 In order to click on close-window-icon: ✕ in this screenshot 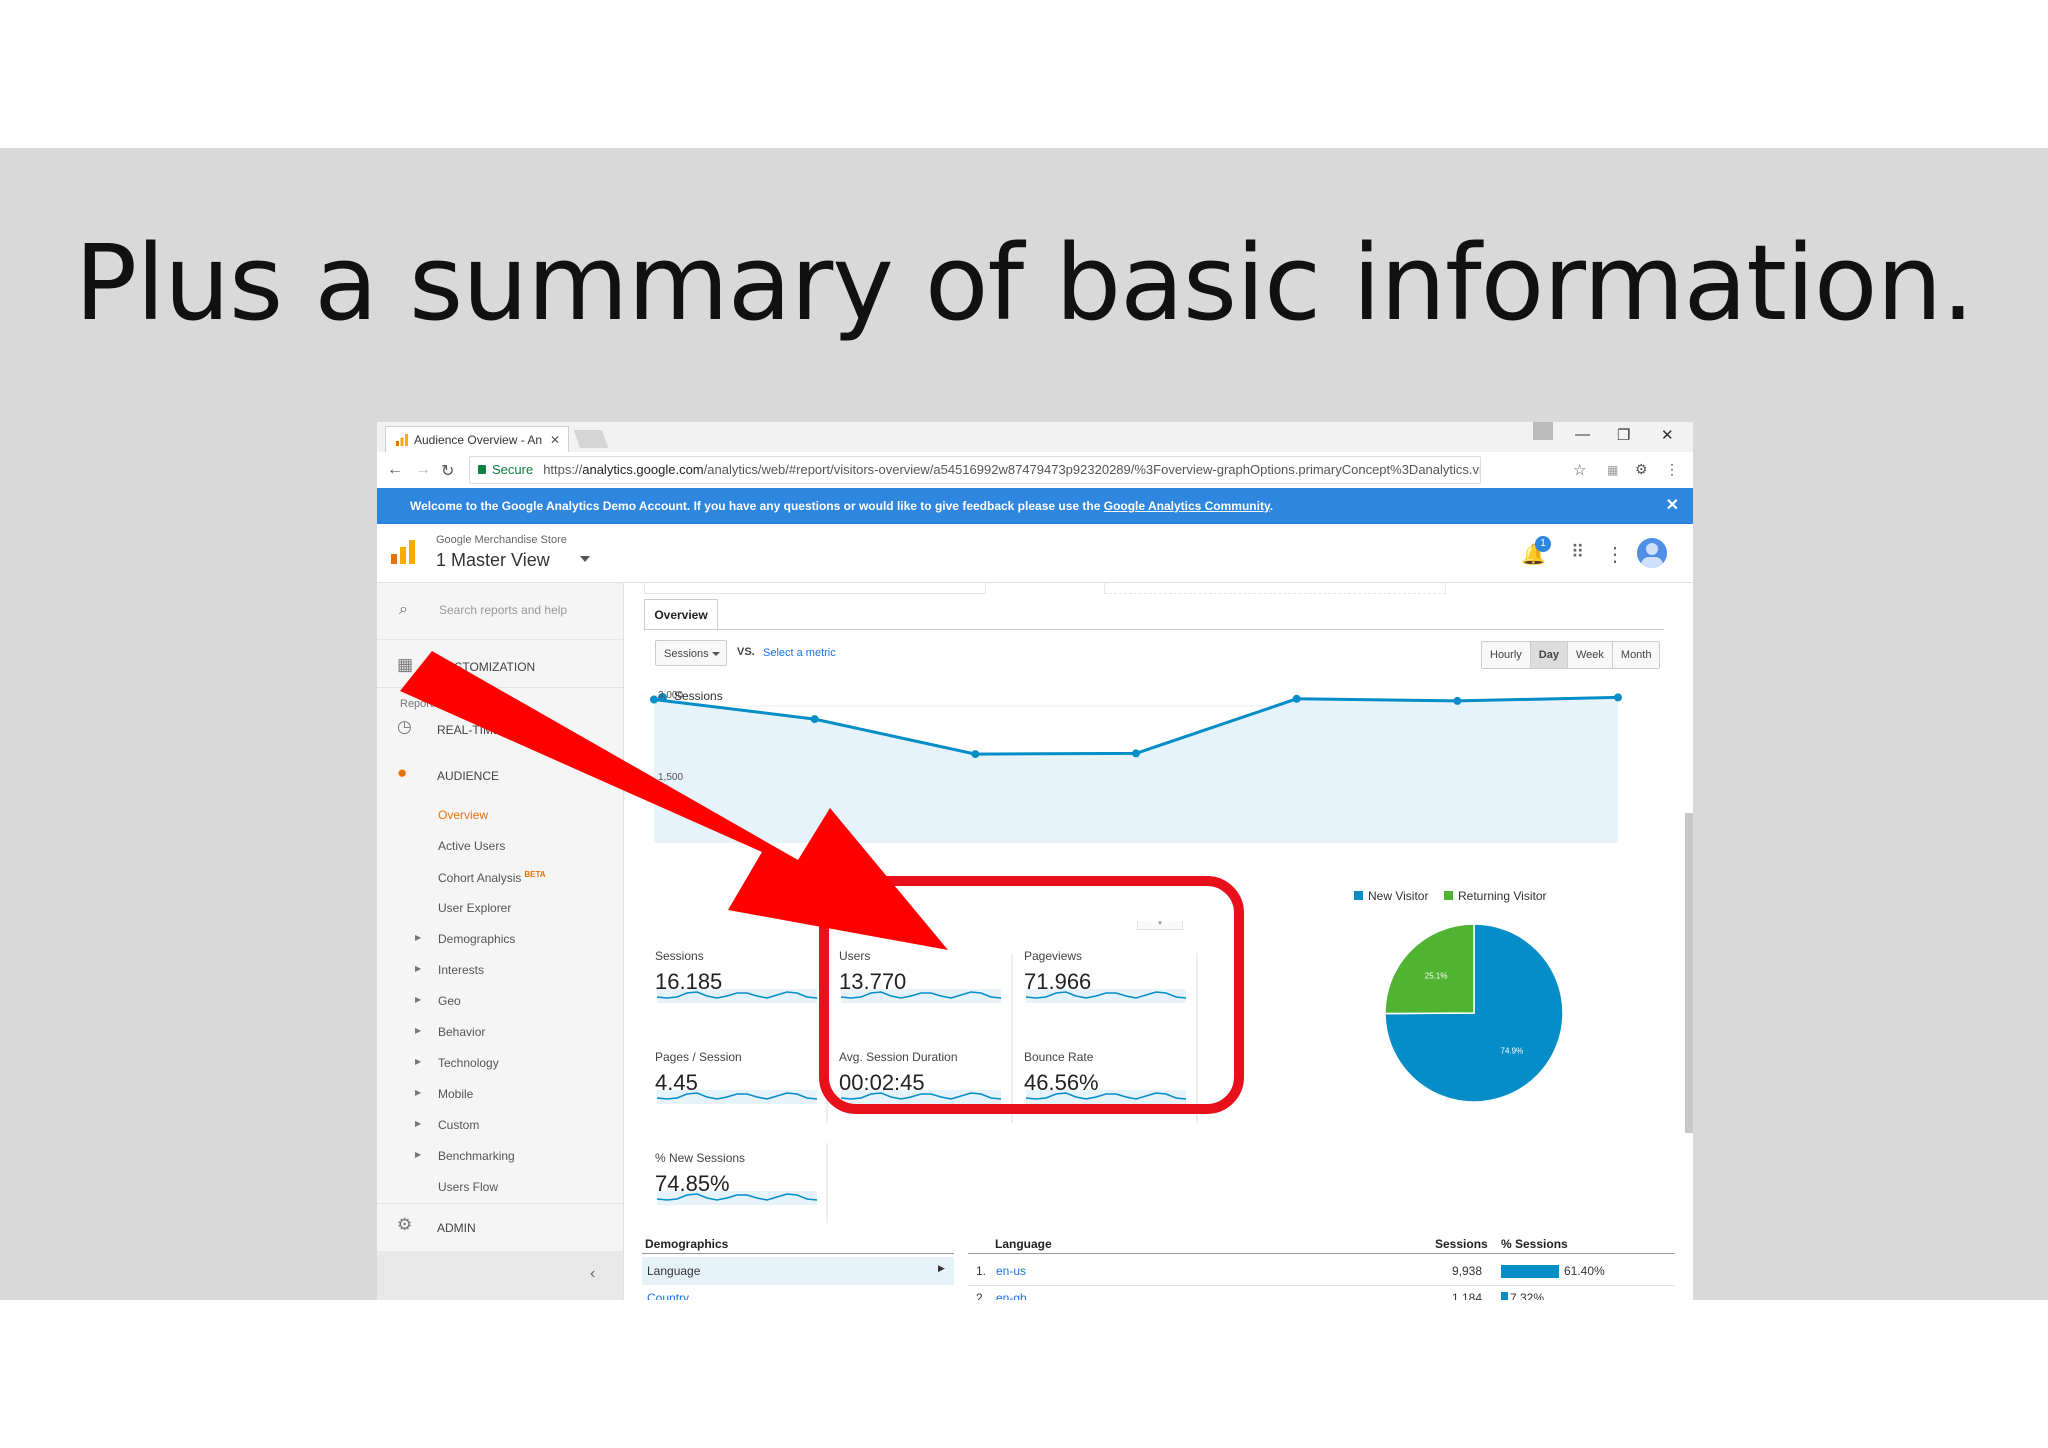, I will do `click(1667, 435)`.